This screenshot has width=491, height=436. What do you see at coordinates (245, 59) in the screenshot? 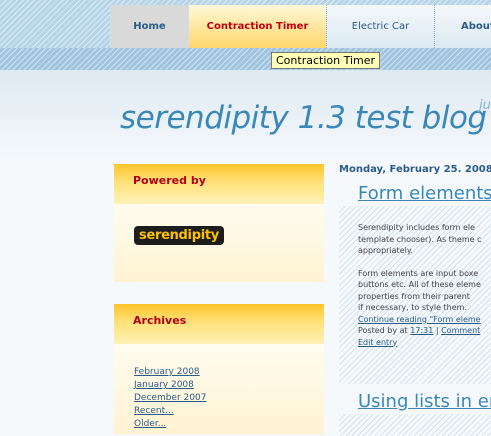
I see `header-band-lower` at bounding box center [245, 59].